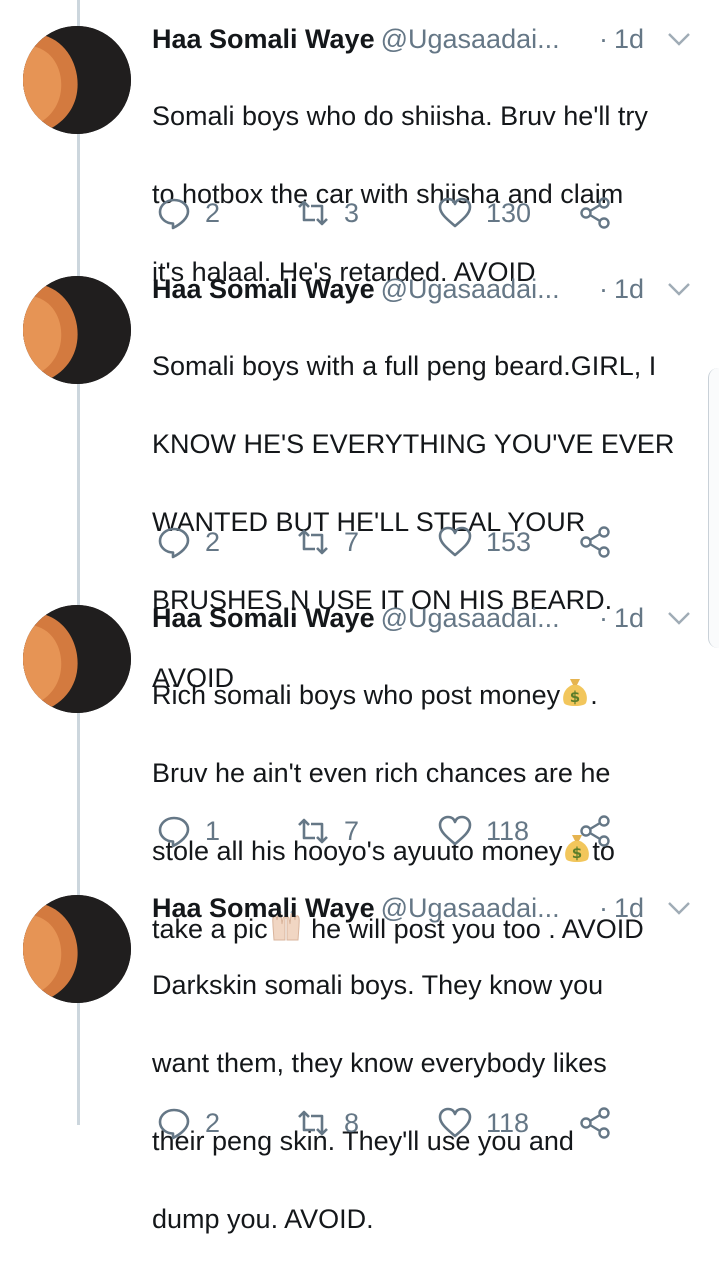  Describe the element at coordinates (509, 212) in the screenshot. I see `like-count: 130` at that location.